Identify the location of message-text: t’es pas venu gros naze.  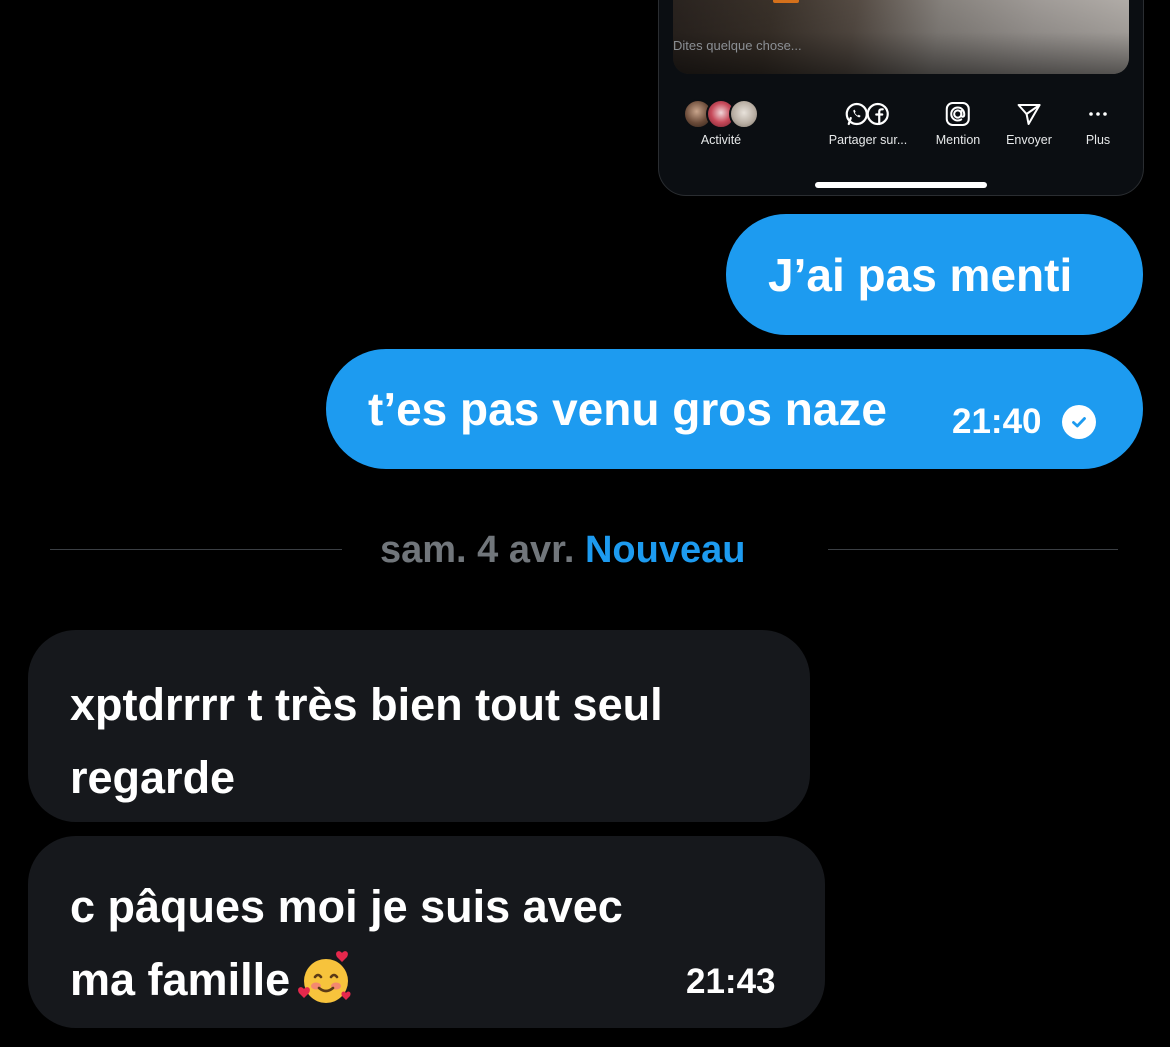
(627, 409).